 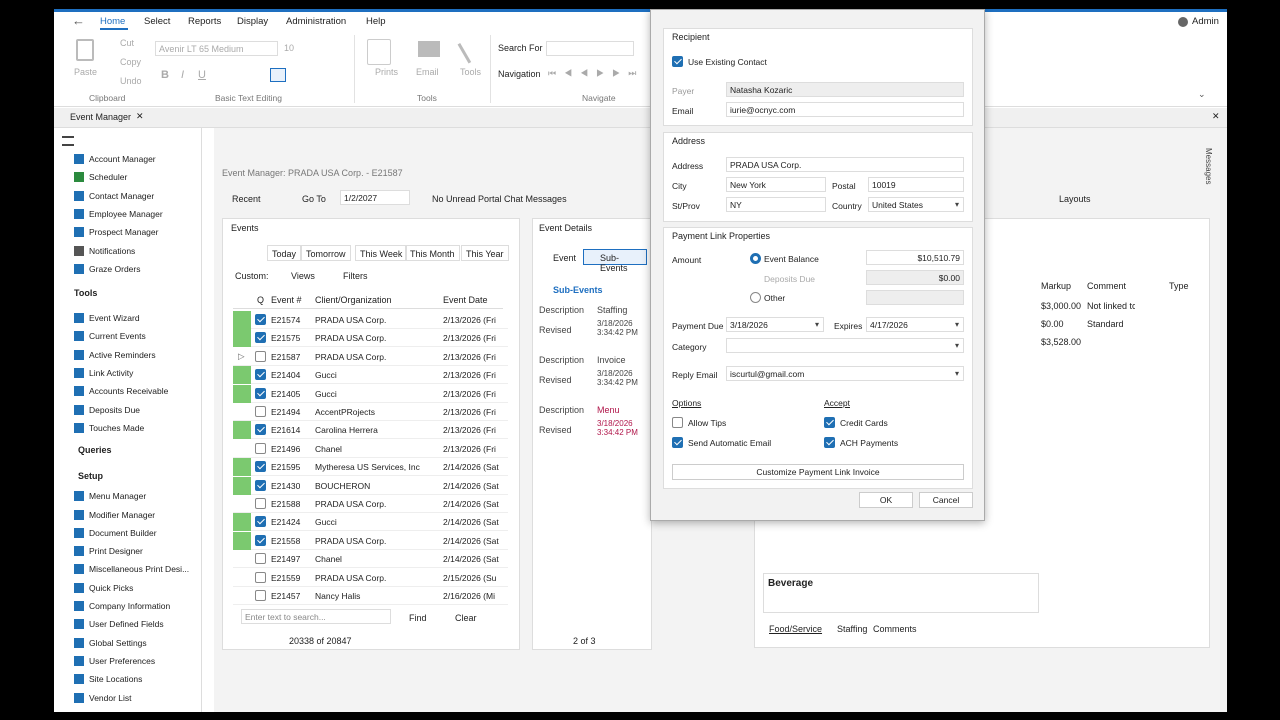 What do you see at coordinates (1056, 286) in the screenshot?
I see `col-markup: Markup` at bounding box center [1056, 286].